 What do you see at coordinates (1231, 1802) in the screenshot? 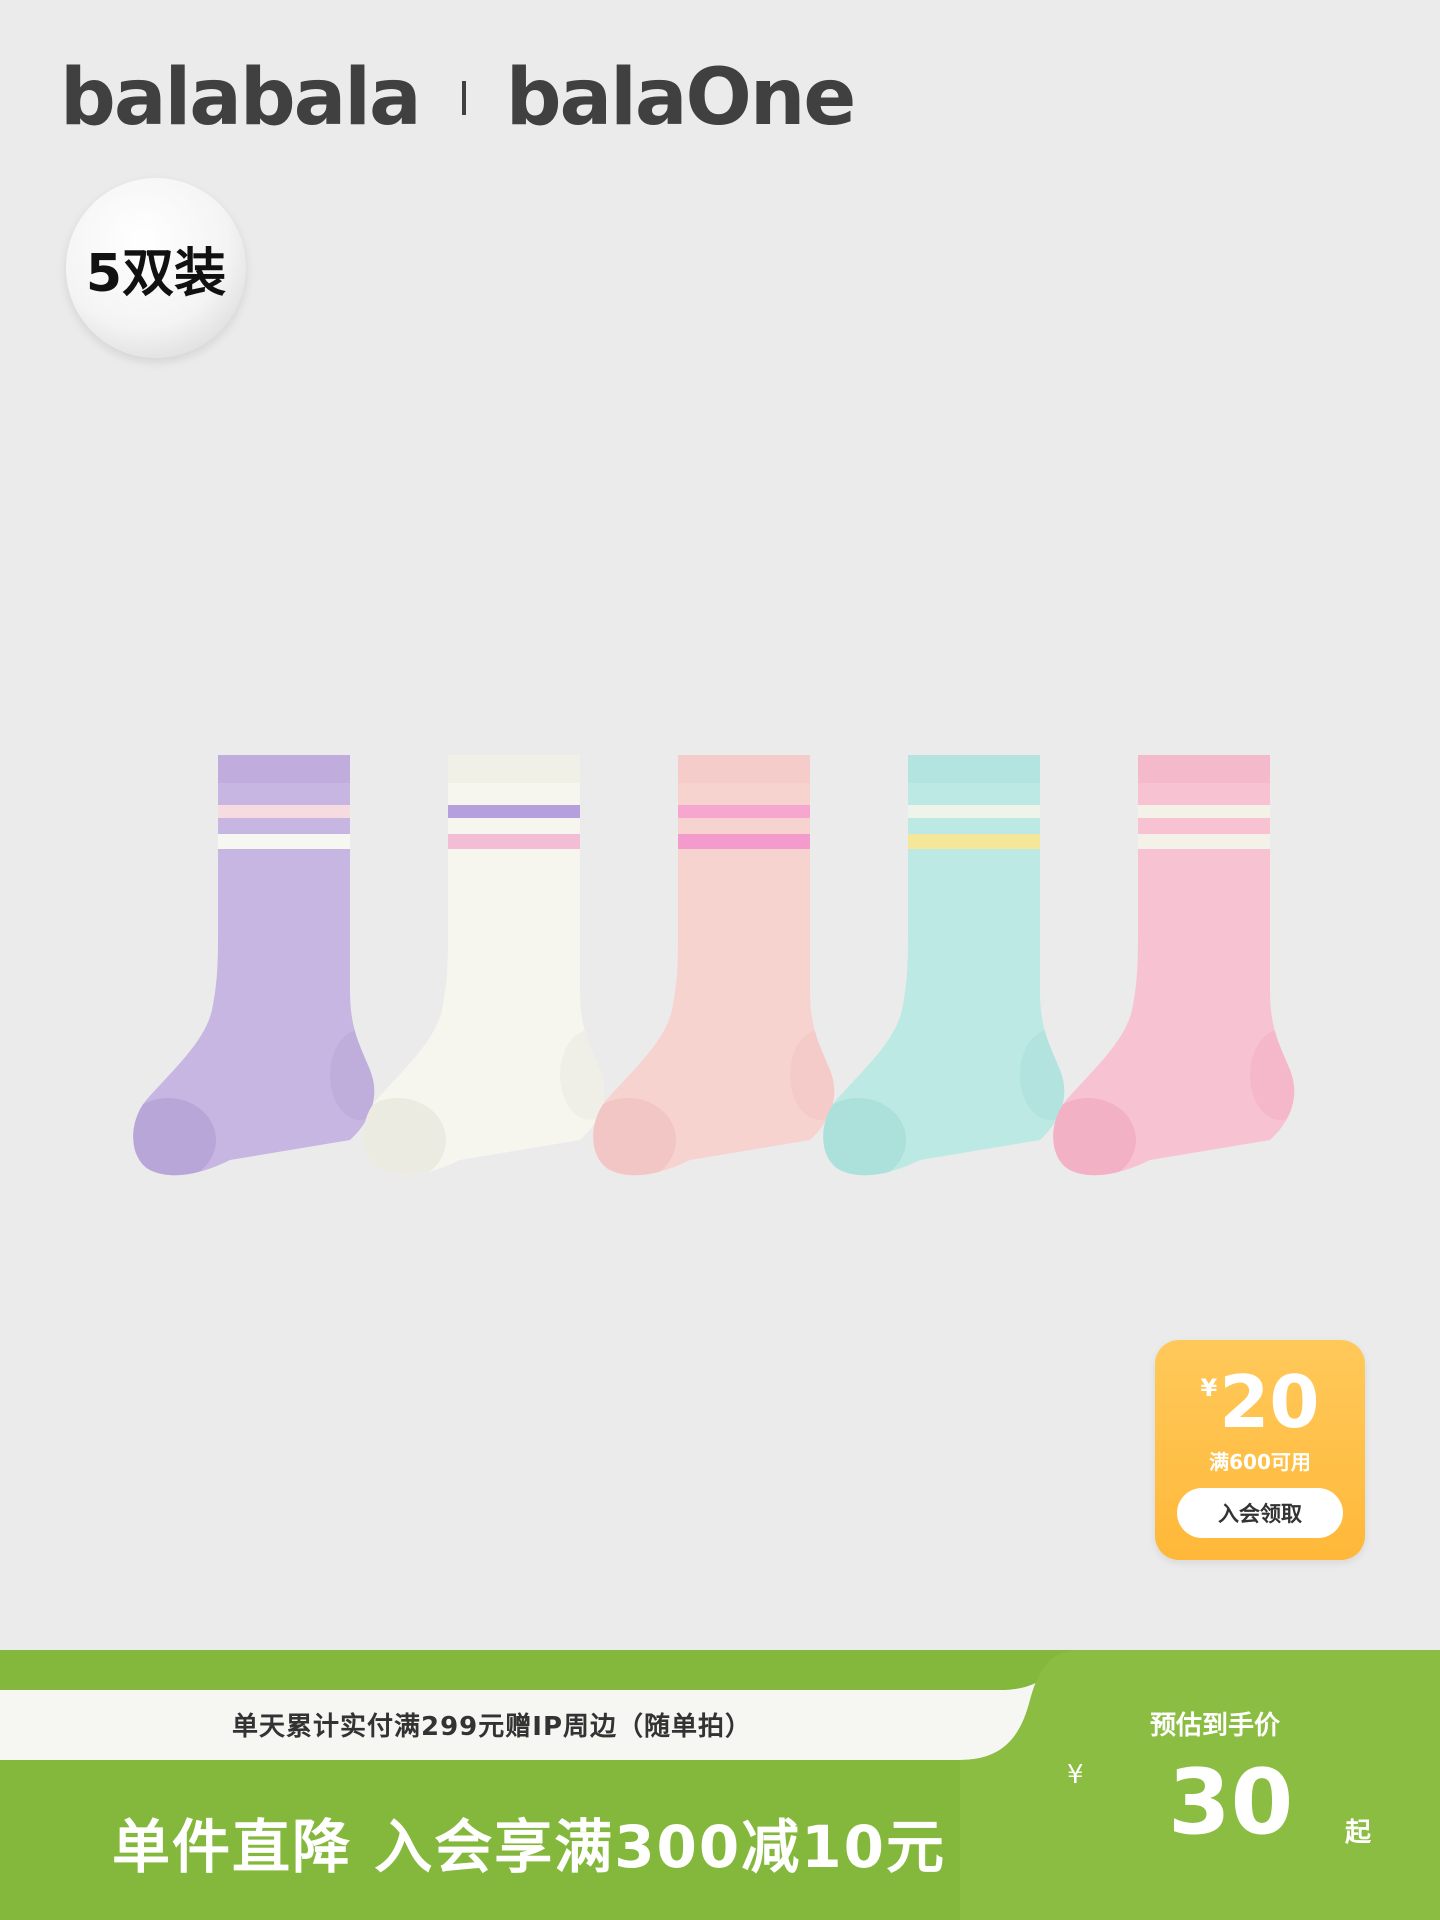
I see `estimated-price: 30` at bounding box center [1231, 1802].